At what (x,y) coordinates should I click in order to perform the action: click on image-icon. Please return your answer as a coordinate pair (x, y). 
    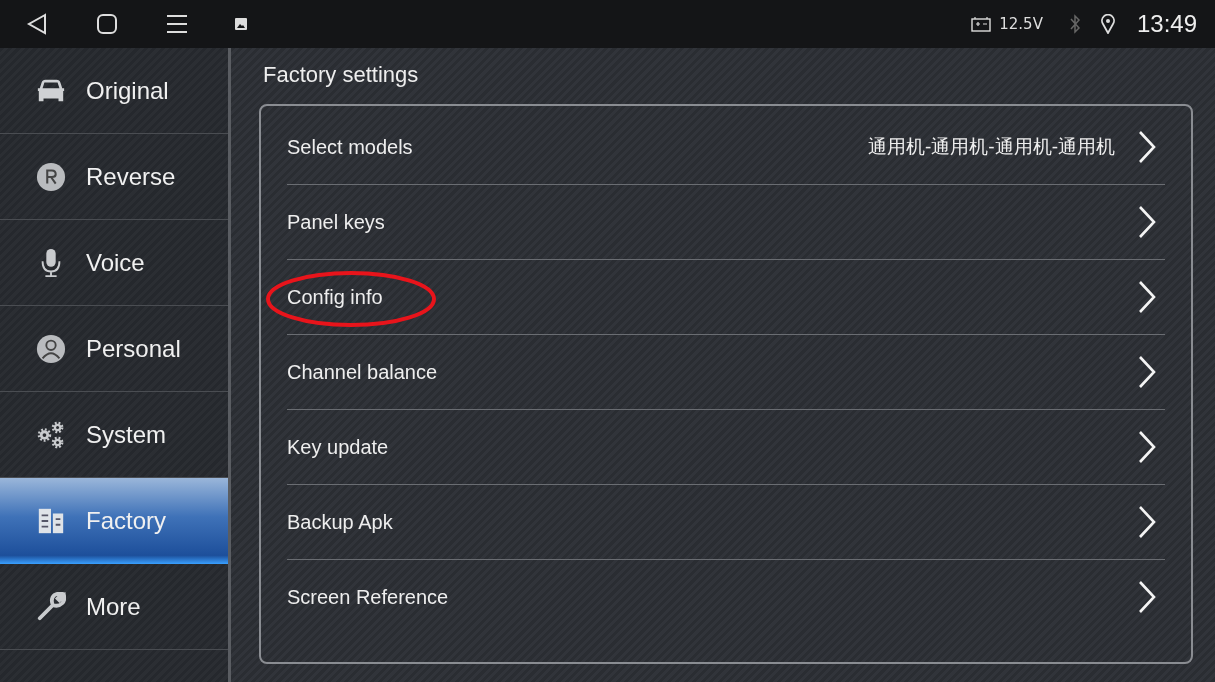
    Looking at the image, I should click on (241, 24).